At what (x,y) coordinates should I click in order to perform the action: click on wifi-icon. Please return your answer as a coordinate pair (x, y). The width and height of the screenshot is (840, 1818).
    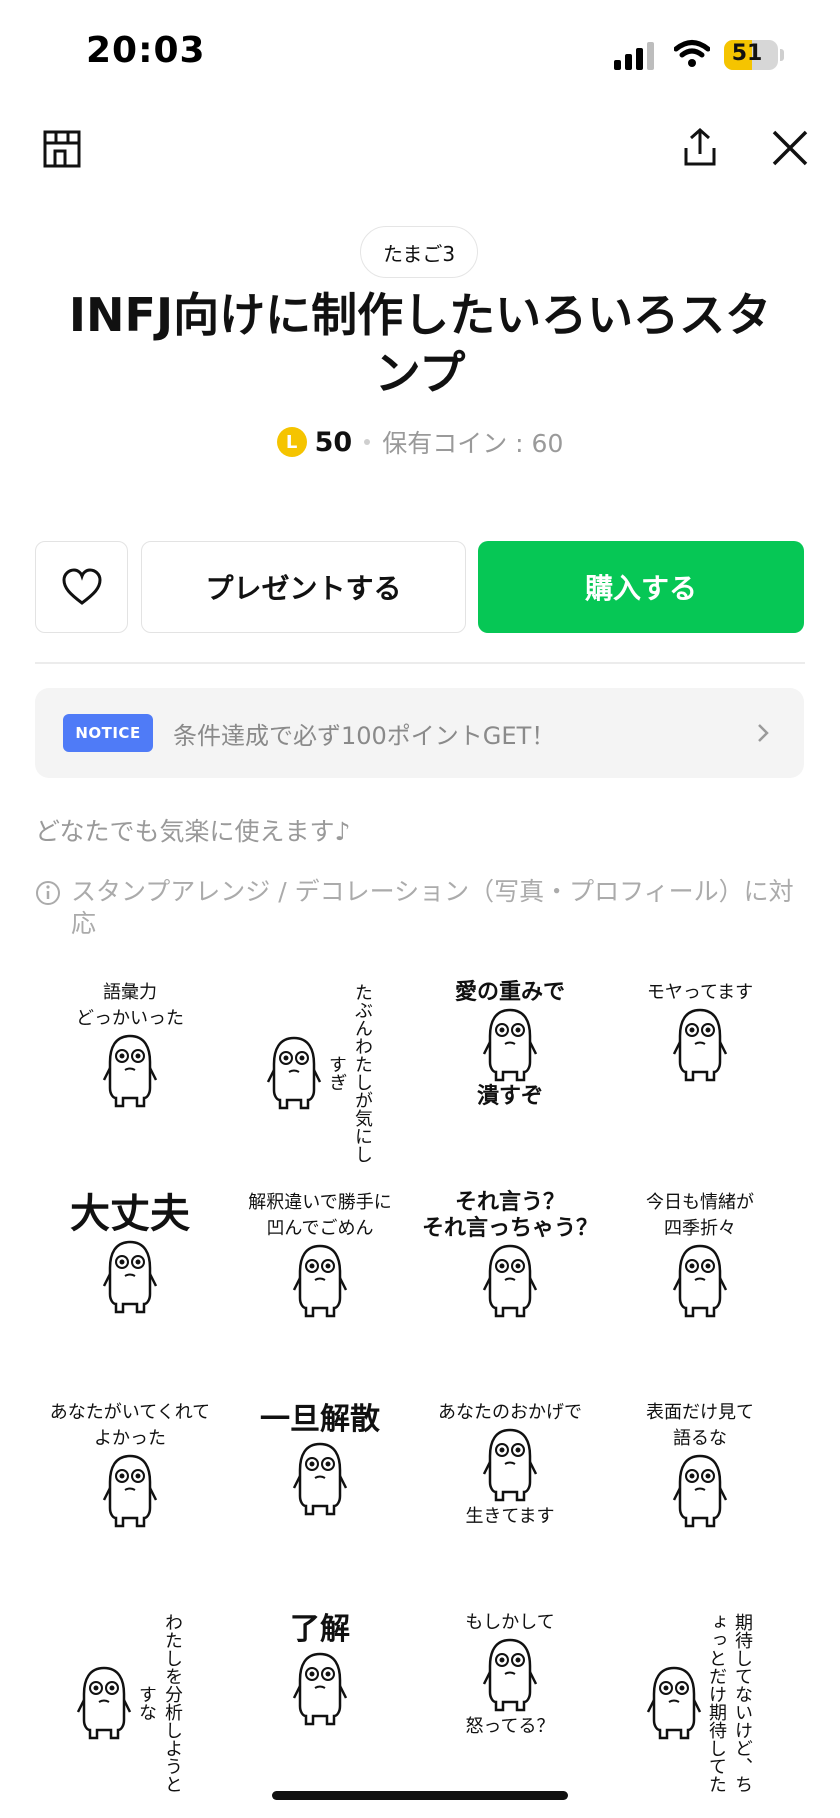
    Looking at the image, I should click on (692, 53).